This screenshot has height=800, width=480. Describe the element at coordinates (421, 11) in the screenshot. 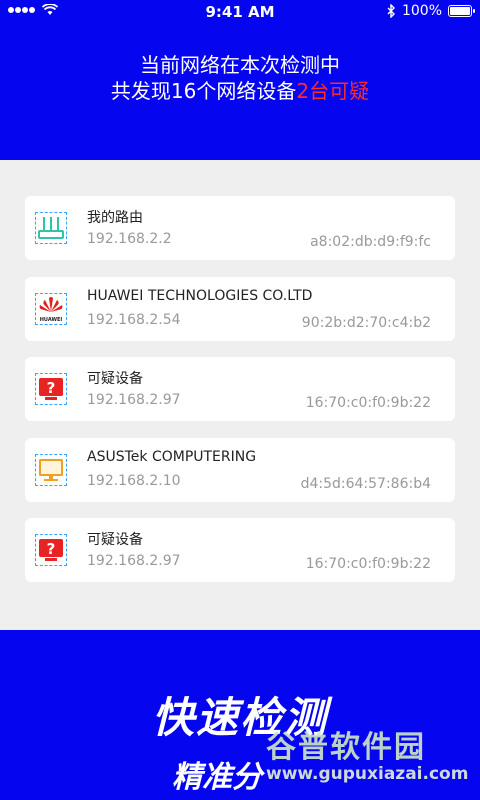

I see `battery-percent: 100%` at that location.